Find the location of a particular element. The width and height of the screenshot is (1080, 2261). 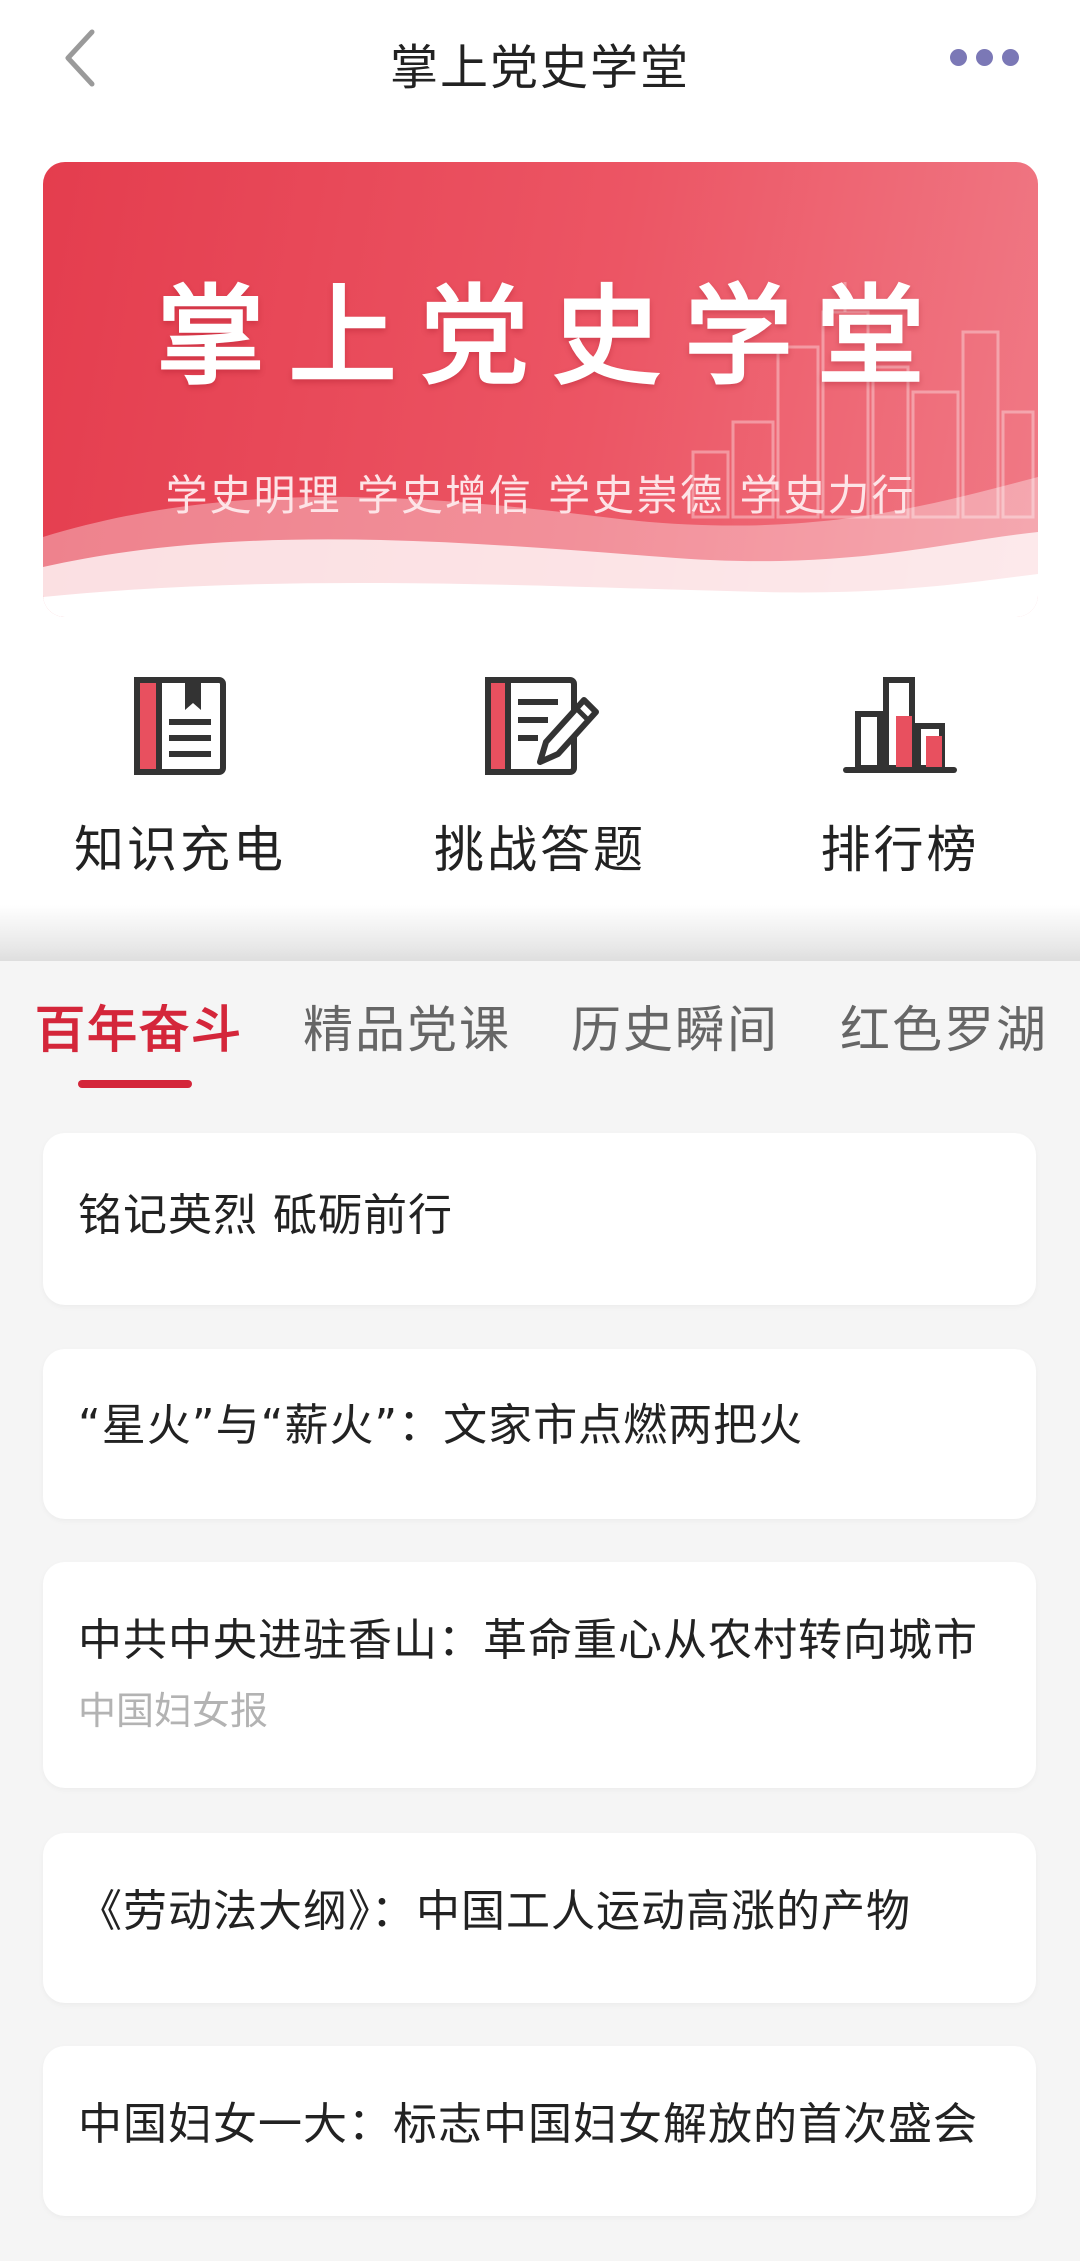

article-title: 中共中央进驻香山：革命重心从农村转向城市 is located at coordinates (528, 1640).